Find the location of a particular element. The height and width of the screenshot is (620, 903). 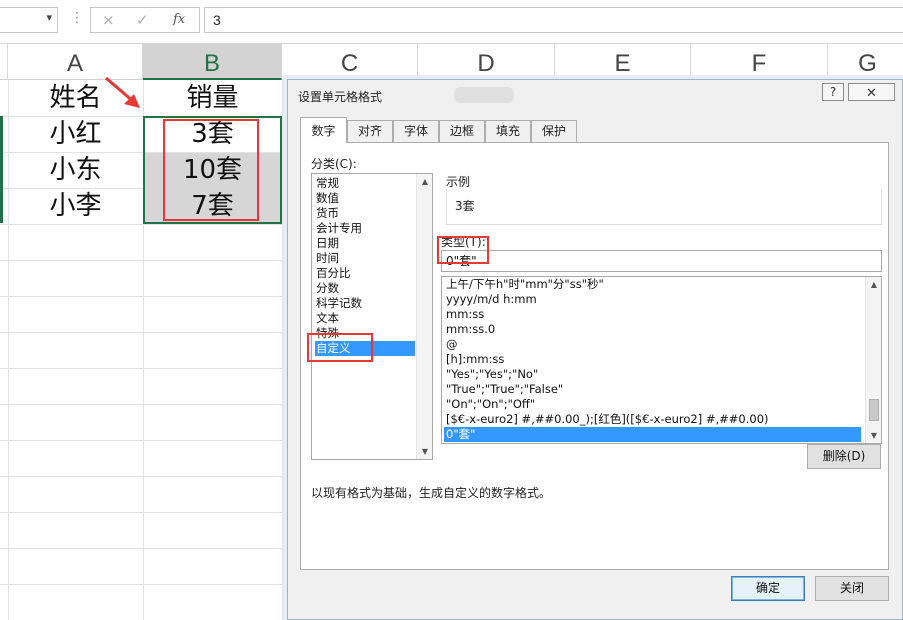

category-scrollbar: ▲ ▼ is located at coordinates (424, 316).